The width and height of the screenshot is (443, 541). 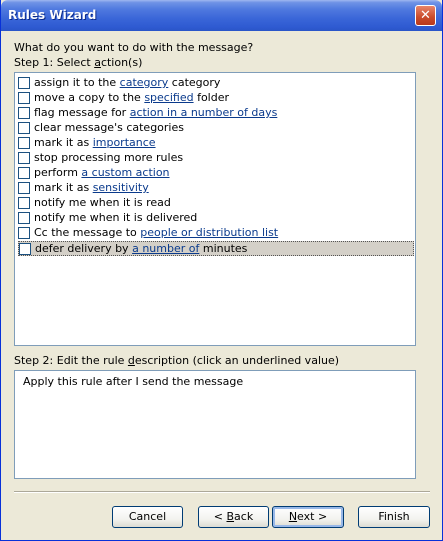 What do you see at coordinates (216, 173) in the screenshot?
I see `action-list-item: perform a custom action` at bounding box center [216, 173].